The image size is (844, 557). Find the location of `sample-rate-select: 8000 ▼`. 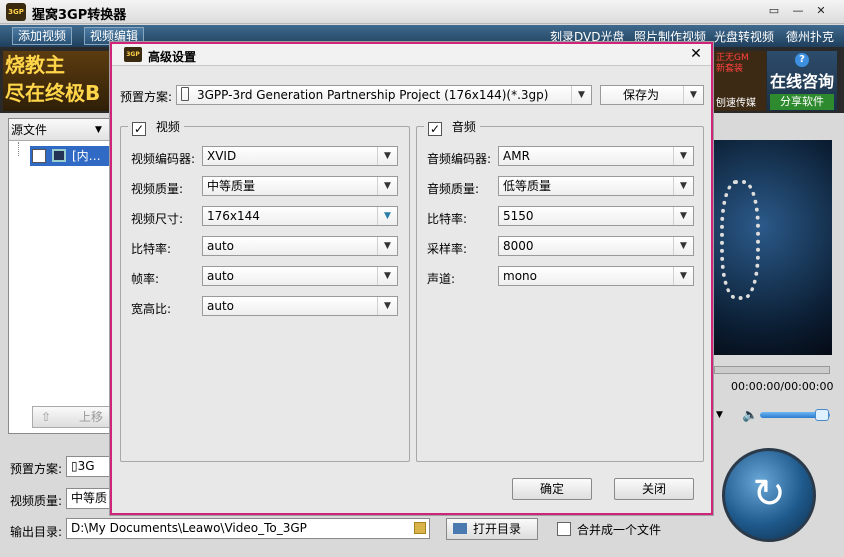

sample-rate-select: 8000 ▼ is located at coordinates (596, 246).